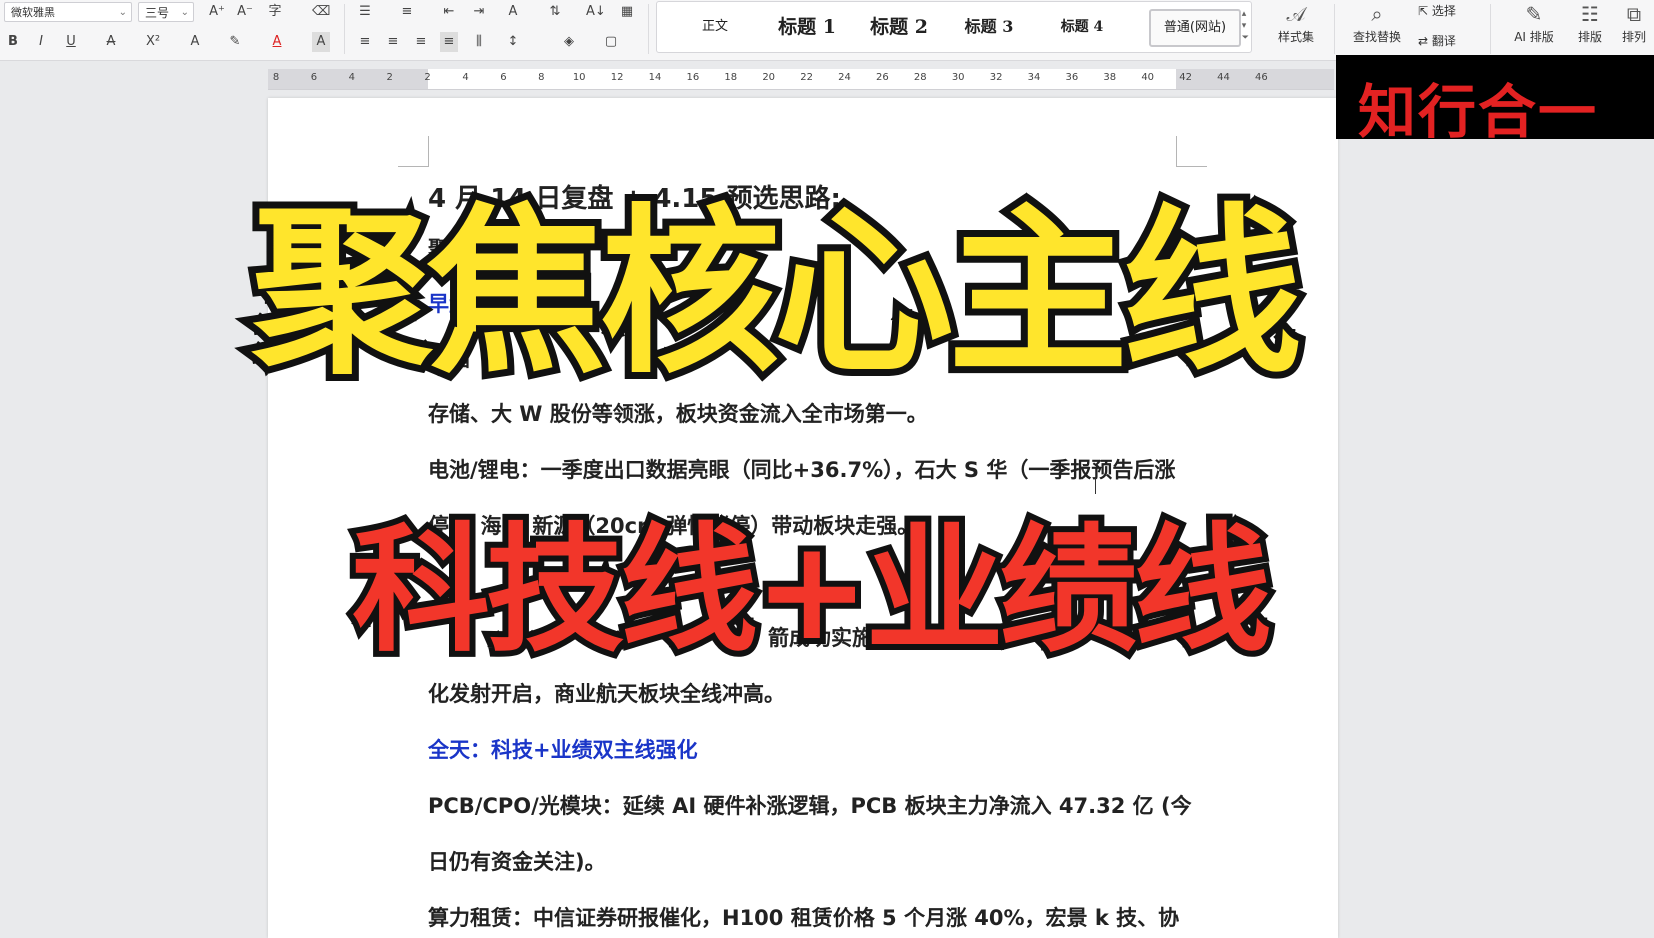 The height and width of the screenshot is (938, 1654). What do you see at coordinates (479, 12) in the screenshot?
I see `increase-indent-icon: ⇥` at bounding box center [479, 12].